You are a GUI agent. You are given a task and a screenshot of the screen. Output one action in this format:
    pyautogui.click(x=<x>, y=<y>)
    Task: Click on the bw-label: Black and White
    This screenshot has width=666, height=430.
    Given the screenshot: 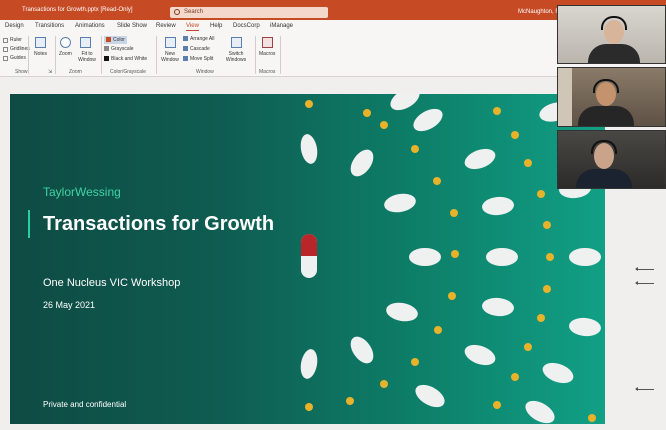 What is the action you would take?
    pyautogui.click(x=129, y=59)
    